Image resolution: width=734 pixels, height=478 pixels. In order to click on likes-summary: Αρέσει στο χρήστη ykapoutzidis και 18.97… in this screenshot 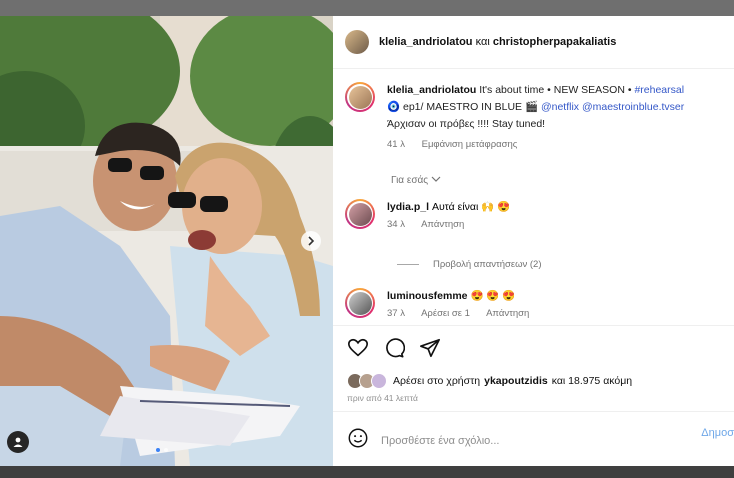, I will do `click(489, 381)`.